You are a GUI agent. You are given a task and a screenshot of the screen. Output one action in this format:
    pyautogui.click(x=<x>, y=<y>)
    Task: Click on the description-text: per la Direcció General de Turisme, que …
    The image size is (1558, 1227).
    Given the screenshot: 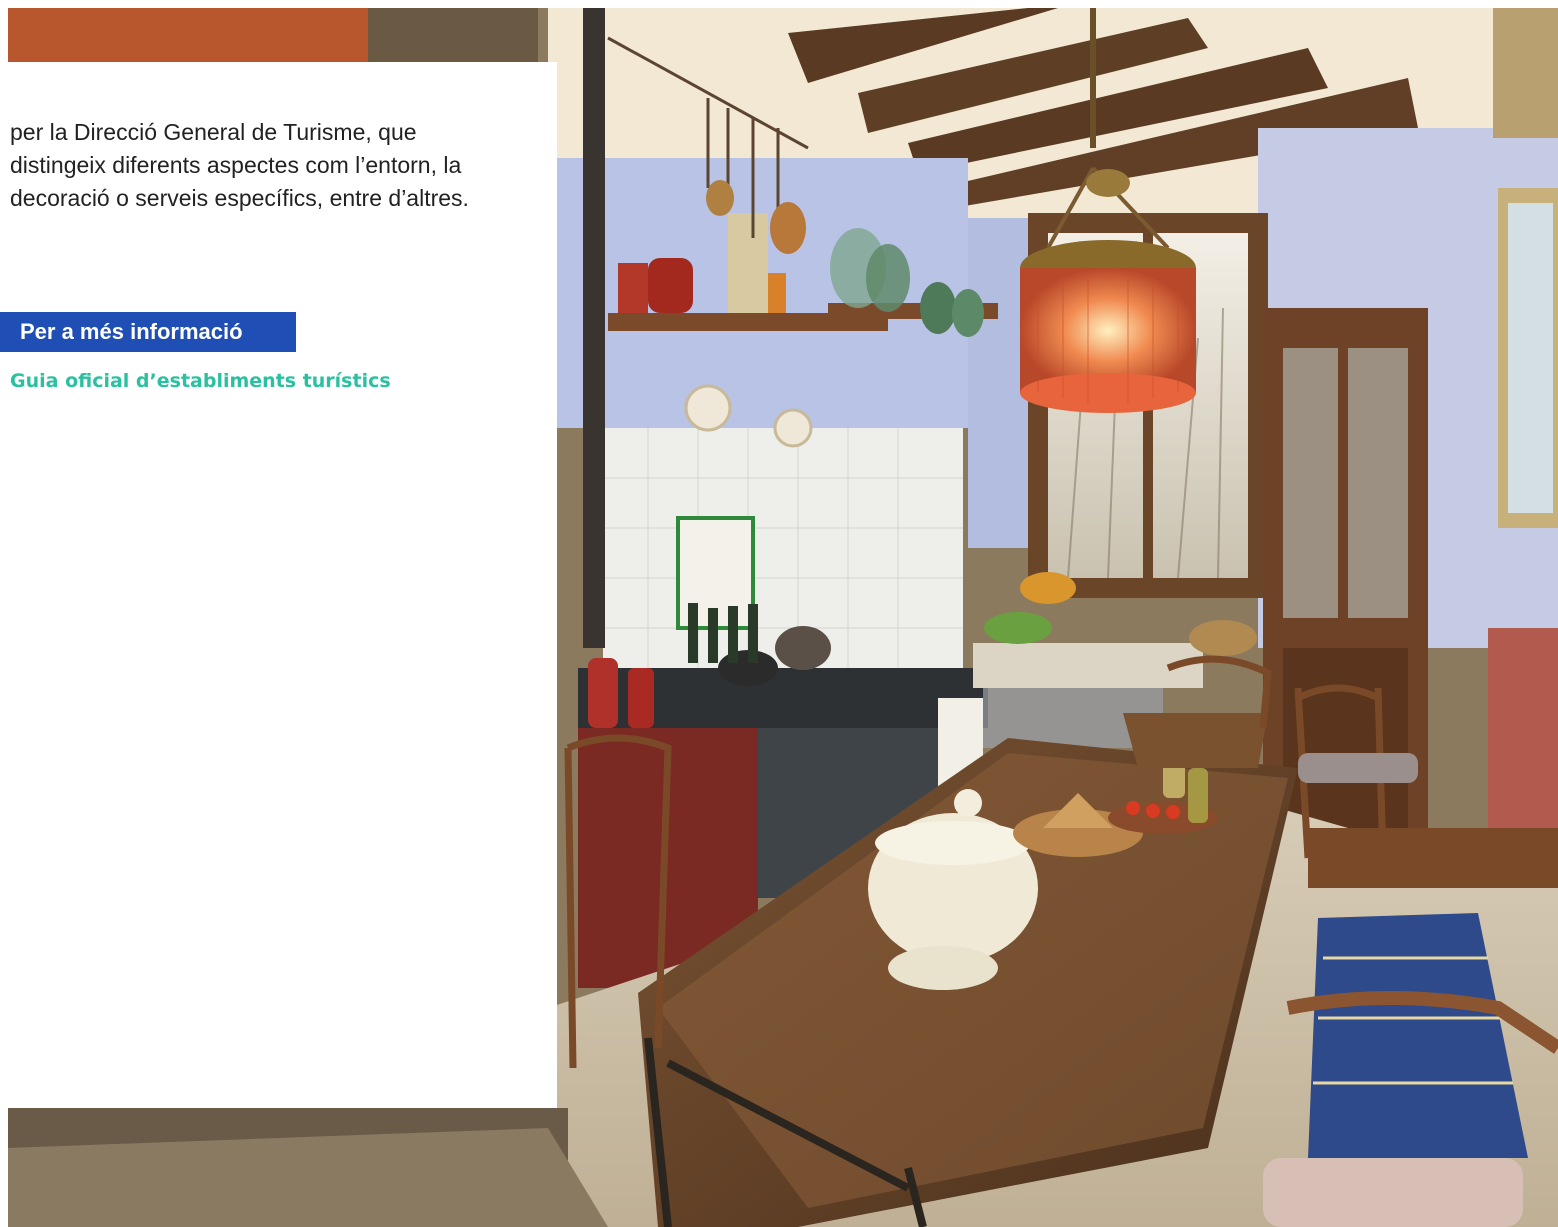 What is the action you would take?
    pyautogui.click(x=239, y=165)
    